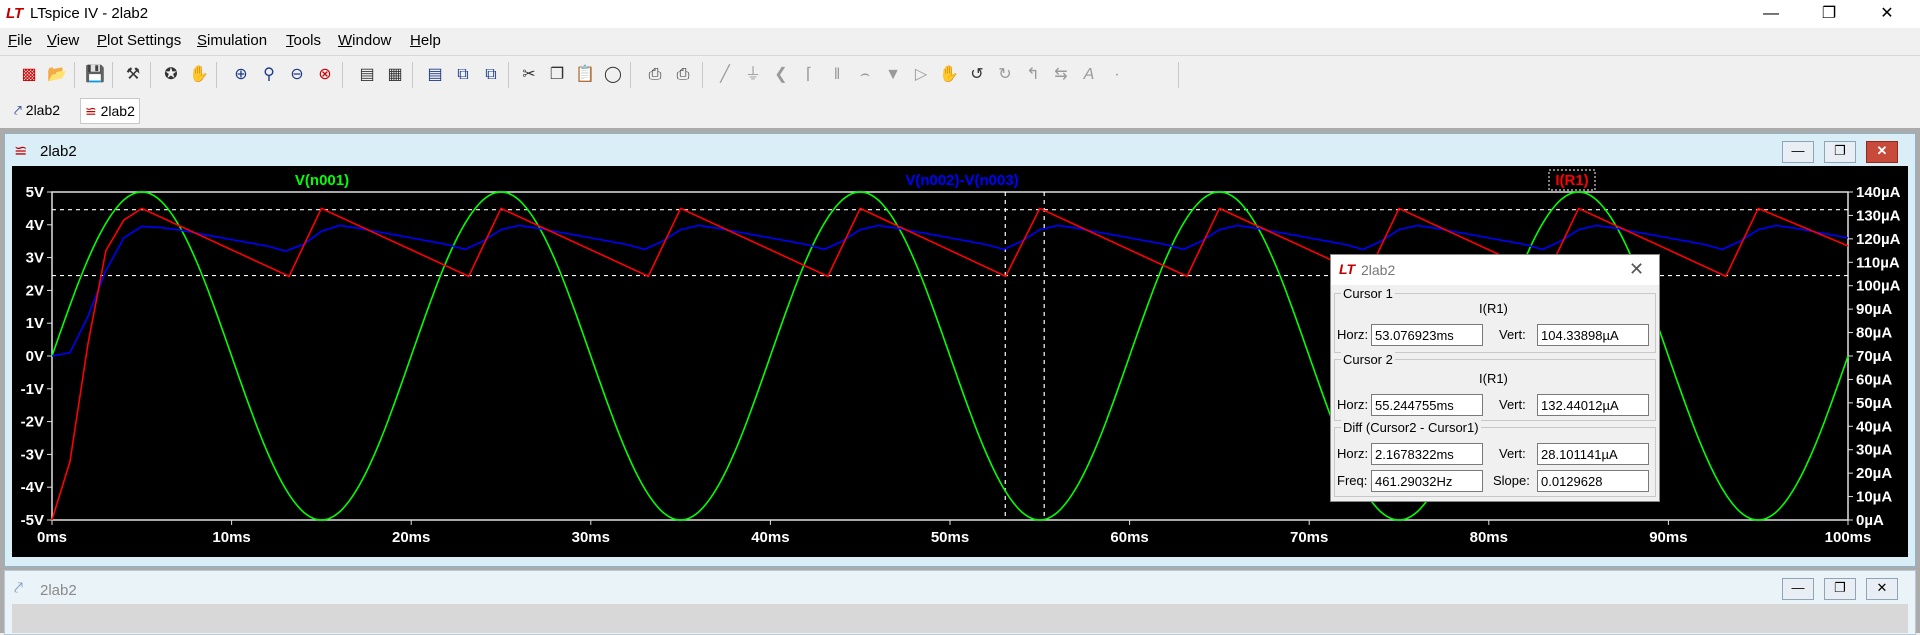 This screenshot has width=1920, height=635. I want to click on run-icon: ✪, so click(171, 75).